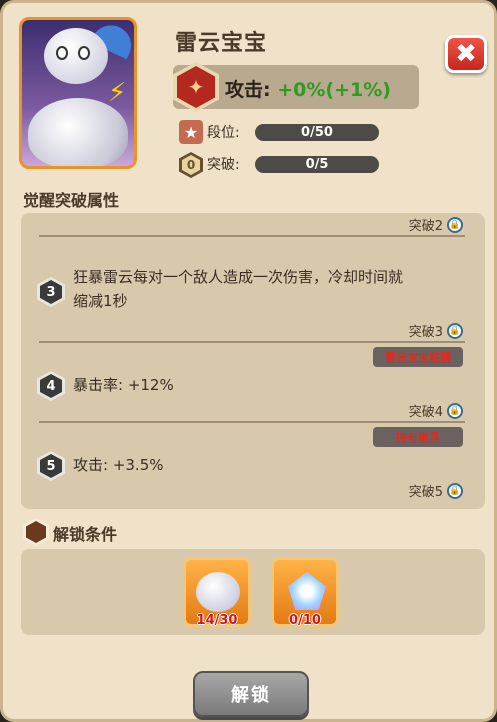  Describe the element at coordinates (251, 694) in the screenshot. I see `unlock-button: 解锁` at that location.